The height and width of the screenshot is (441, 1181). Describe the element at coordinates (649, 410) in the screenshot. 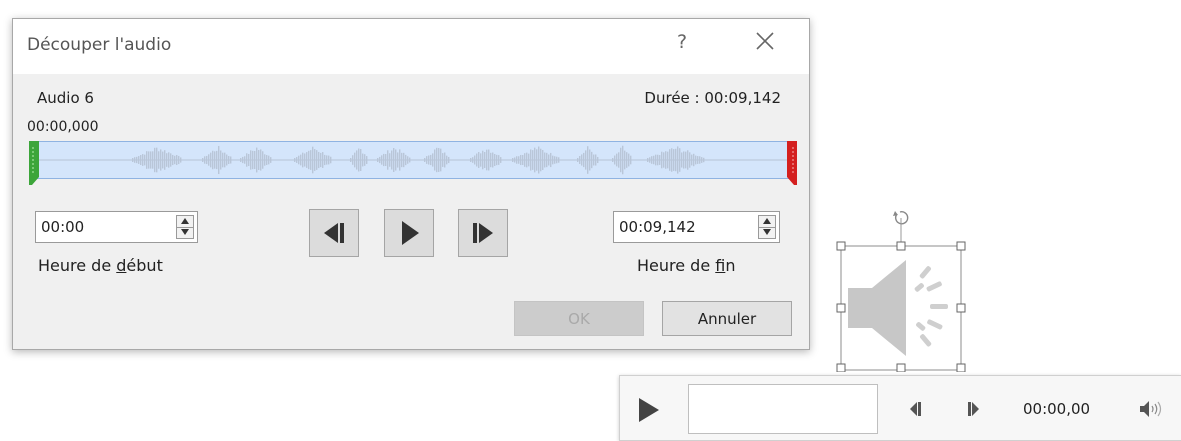

I see `player-play-button` at that location.